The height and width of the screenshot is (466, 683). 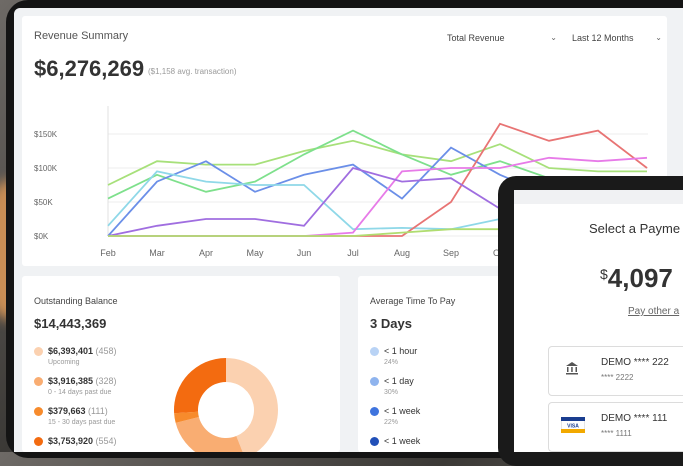 I want to click on legend-sub: 15 - 30 days past due, so click(x=82, y=422).